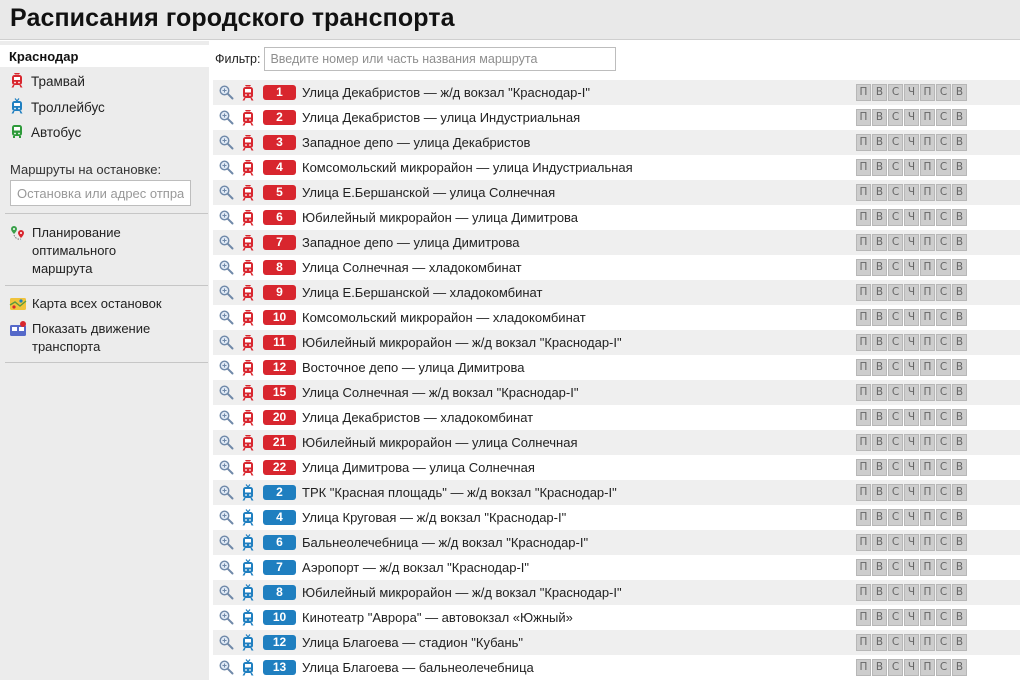  What do you see at coordinates (279, 542) in the screenshot?
I see `route-number-badge: 6` at bounding box center [279, 542].